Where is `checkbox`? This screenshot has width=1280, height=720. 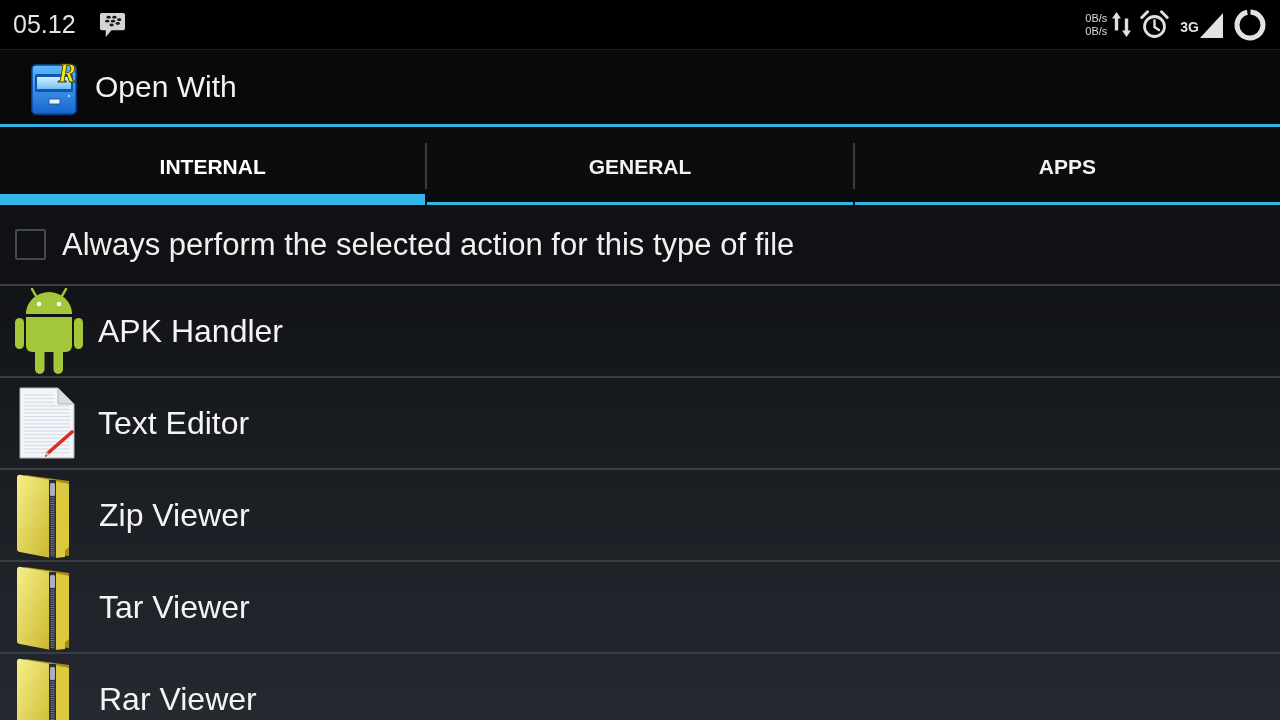 checkbox is located at coordinates (30, 244).